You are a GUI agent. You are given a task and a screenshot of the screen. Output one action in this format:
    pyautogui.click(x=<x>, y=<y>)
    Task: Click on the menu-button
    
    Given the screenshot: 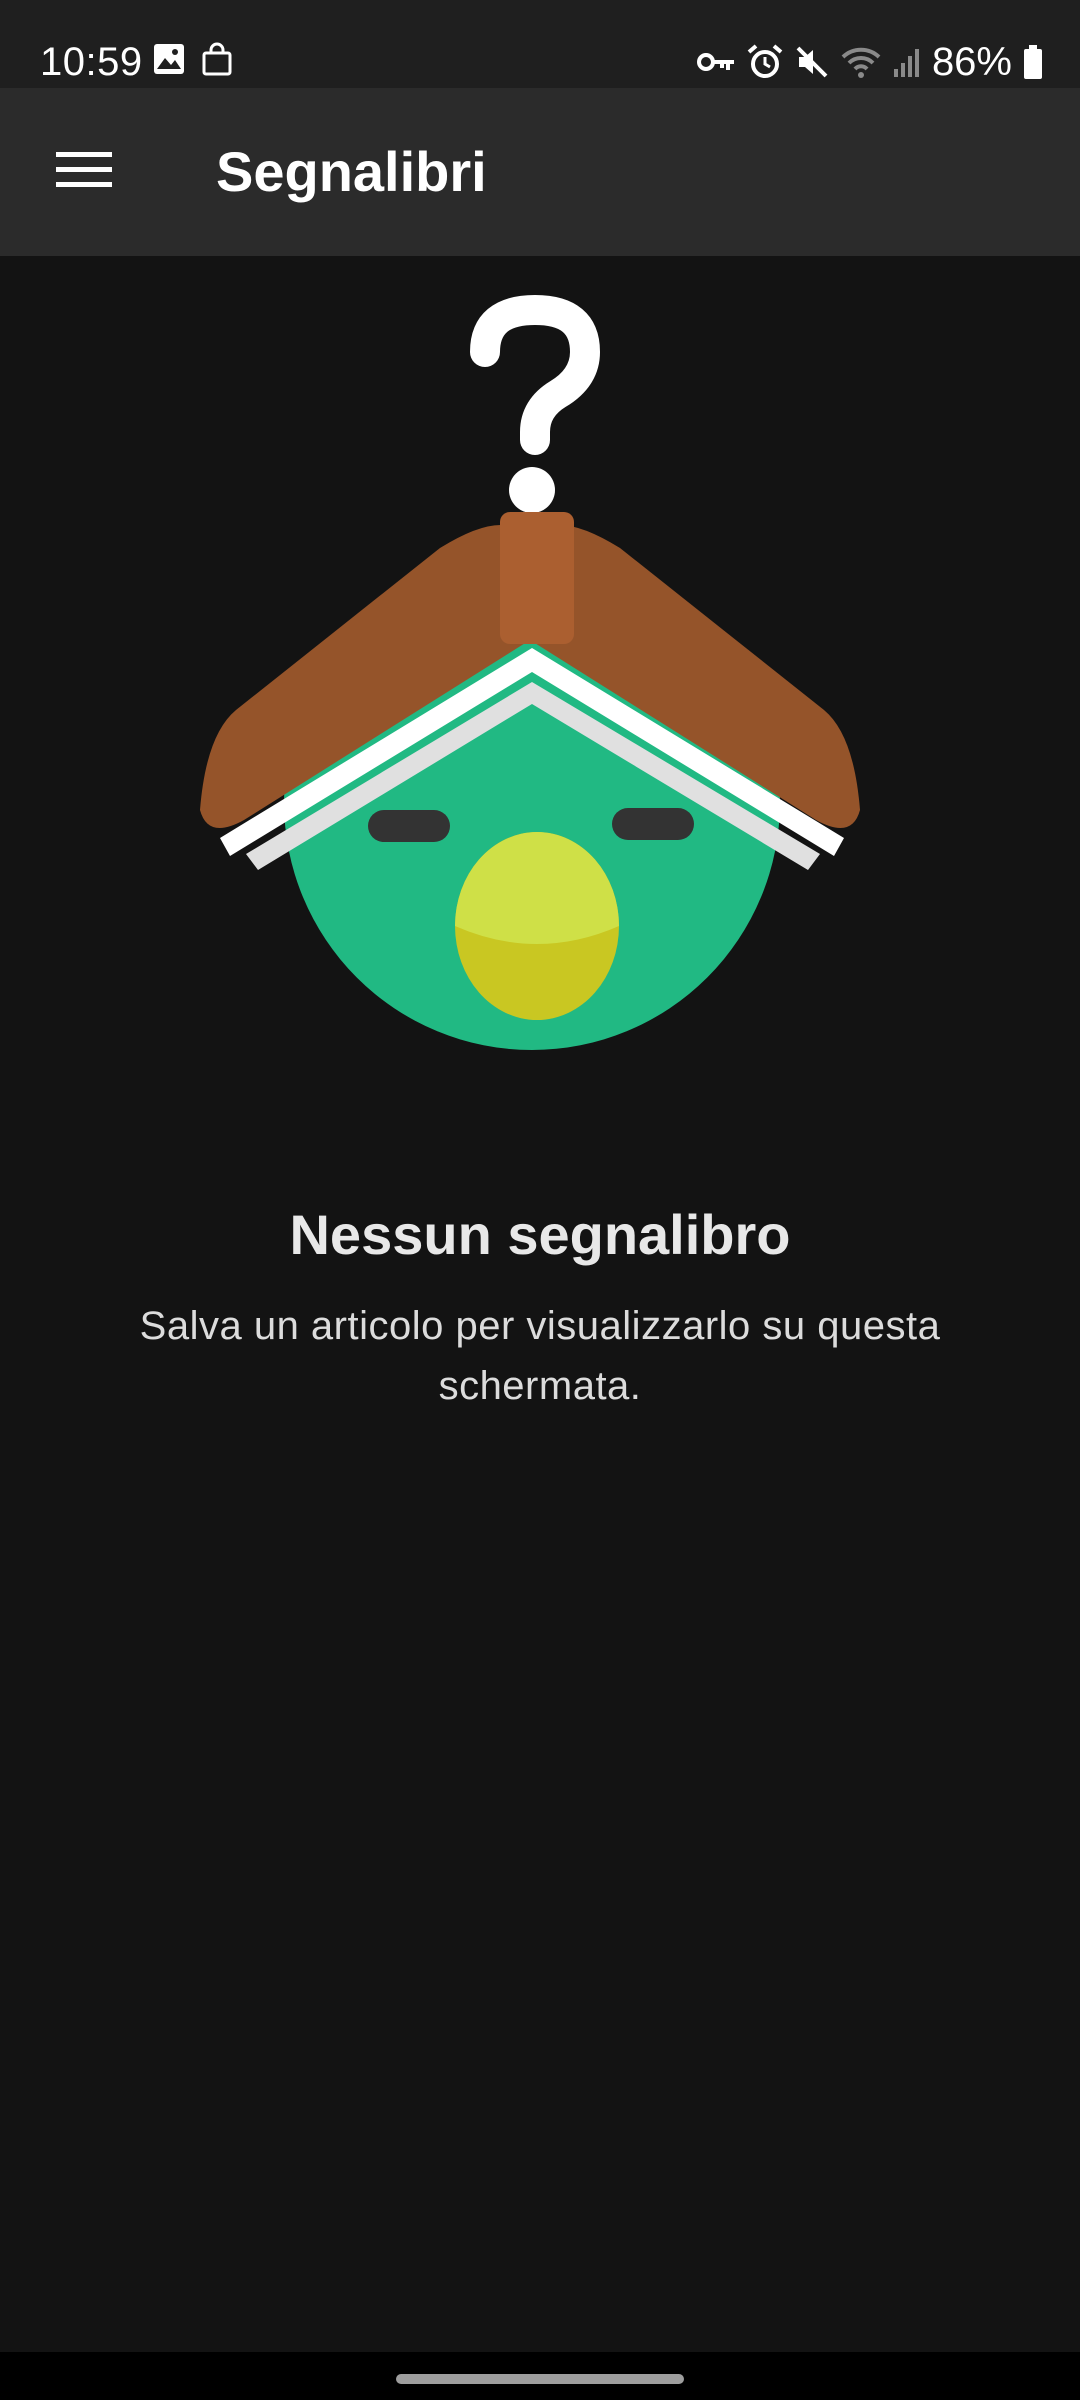 What is the action you would take?
    pyautogui.click(x=84, y=172)
    